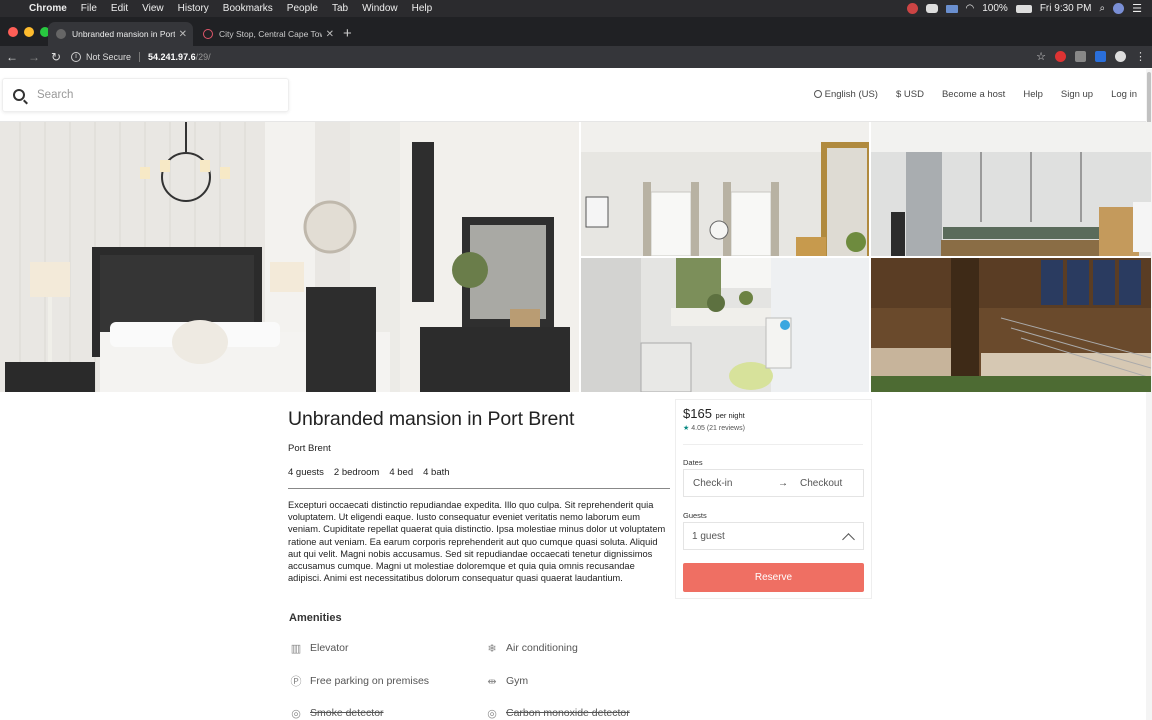 This screenshot has width=1152, height=720. What do you see at coordinates (1119, 8) in the screenshot?
I see `siri-icon` at bounding box center [1119, 8].